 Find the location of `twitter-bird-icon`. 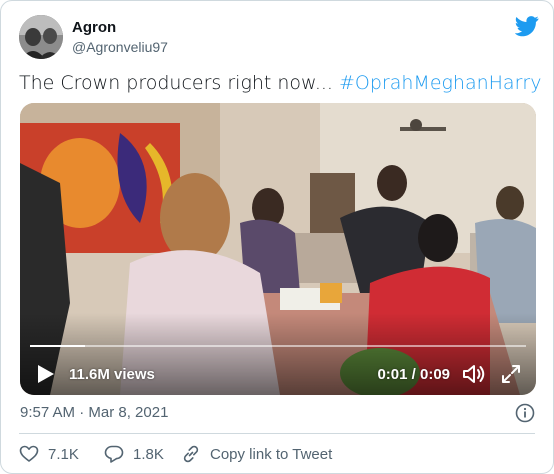

twitter-bird-icon is located at coordinates (527, 26).